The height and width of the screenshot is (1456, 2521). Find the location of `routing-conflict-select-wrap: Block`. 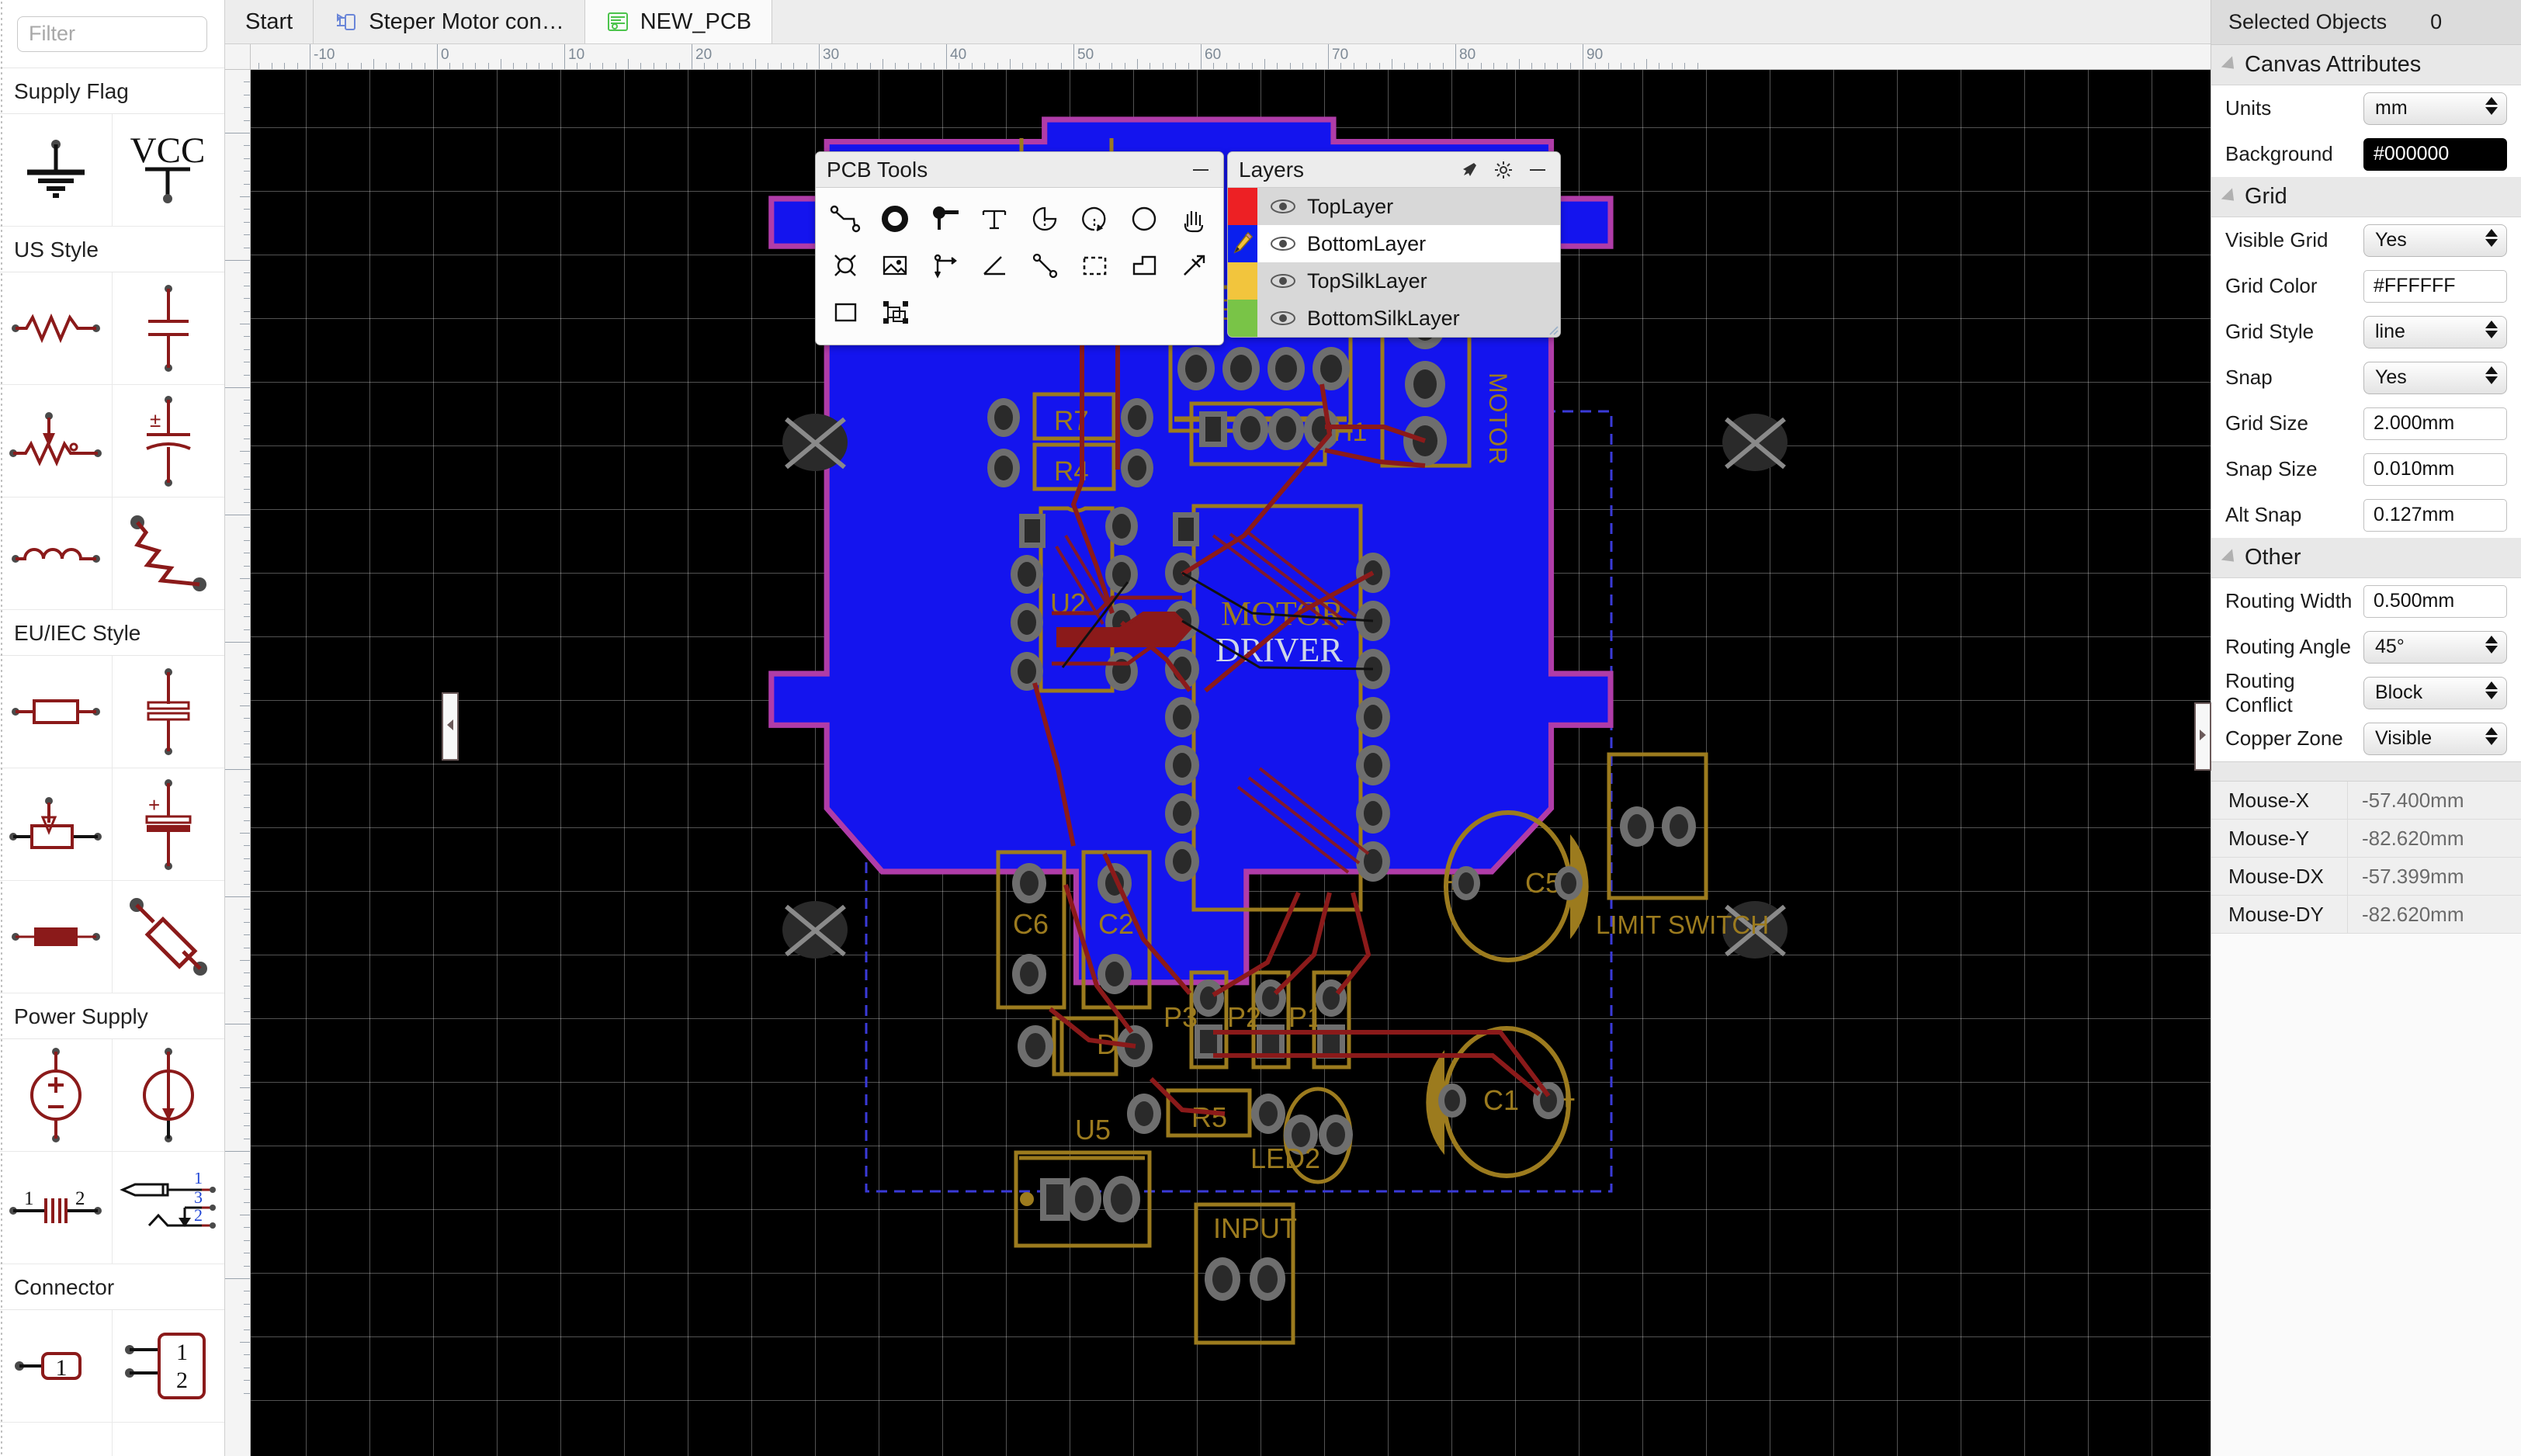

routing-conflict-select-wrap: Block is located at coordinates (2435, 693).